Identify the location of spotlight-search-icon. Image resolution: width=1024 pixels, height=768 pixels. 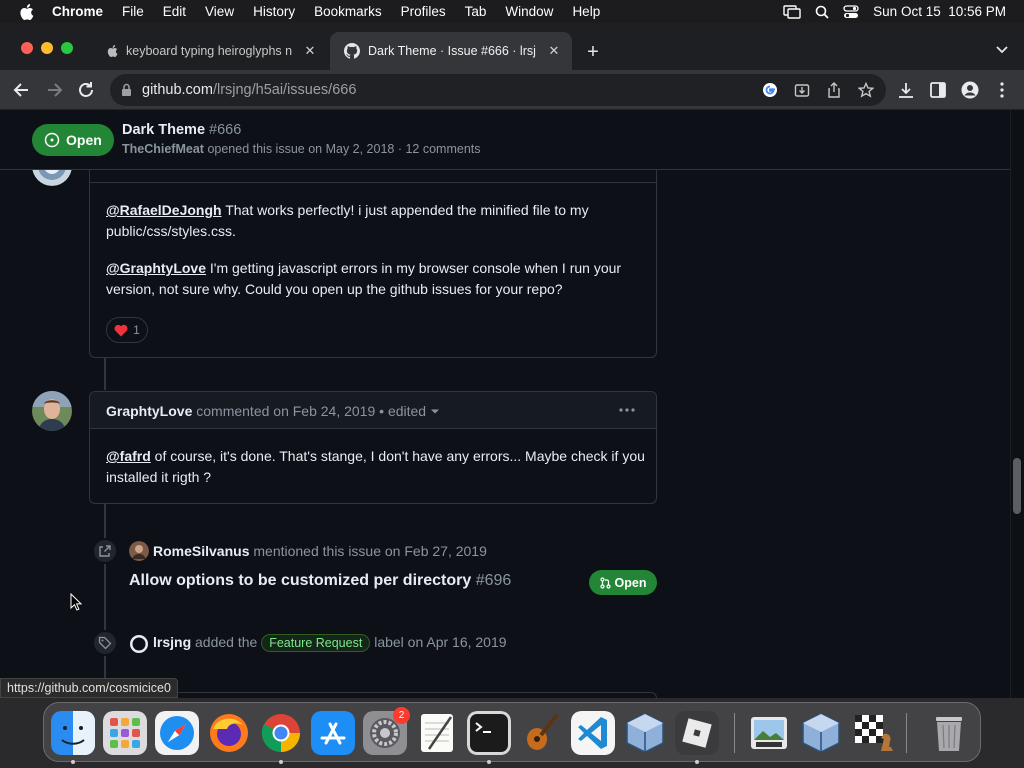
(822, 12).